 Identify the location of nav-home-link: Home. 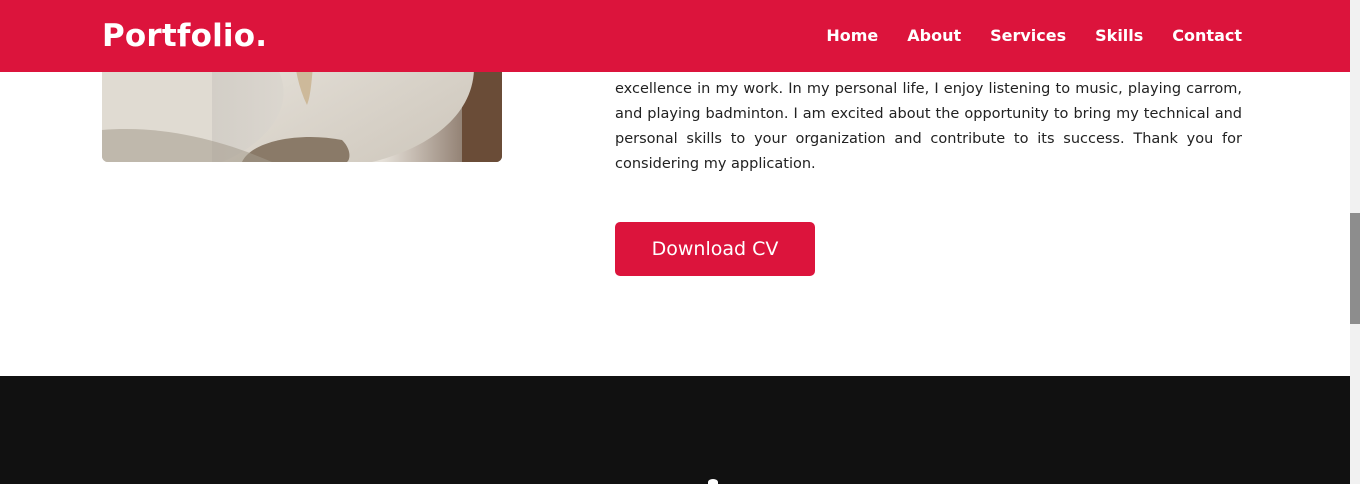
(852, 35).